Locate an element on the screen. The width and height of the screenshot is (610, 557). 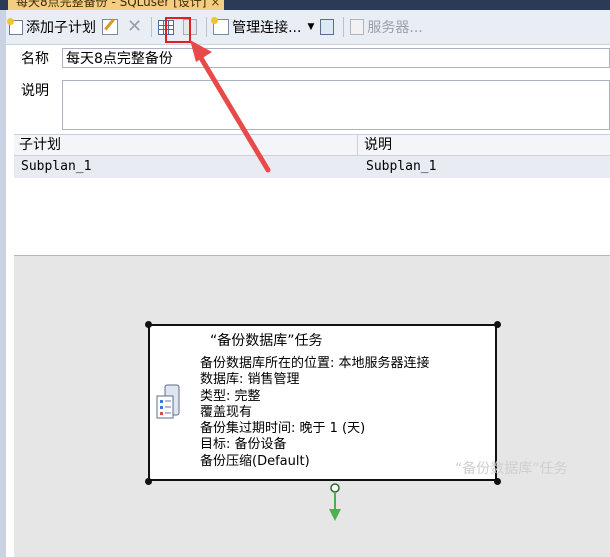
column-header-description: 说明 is located at coordinates (378, 145).